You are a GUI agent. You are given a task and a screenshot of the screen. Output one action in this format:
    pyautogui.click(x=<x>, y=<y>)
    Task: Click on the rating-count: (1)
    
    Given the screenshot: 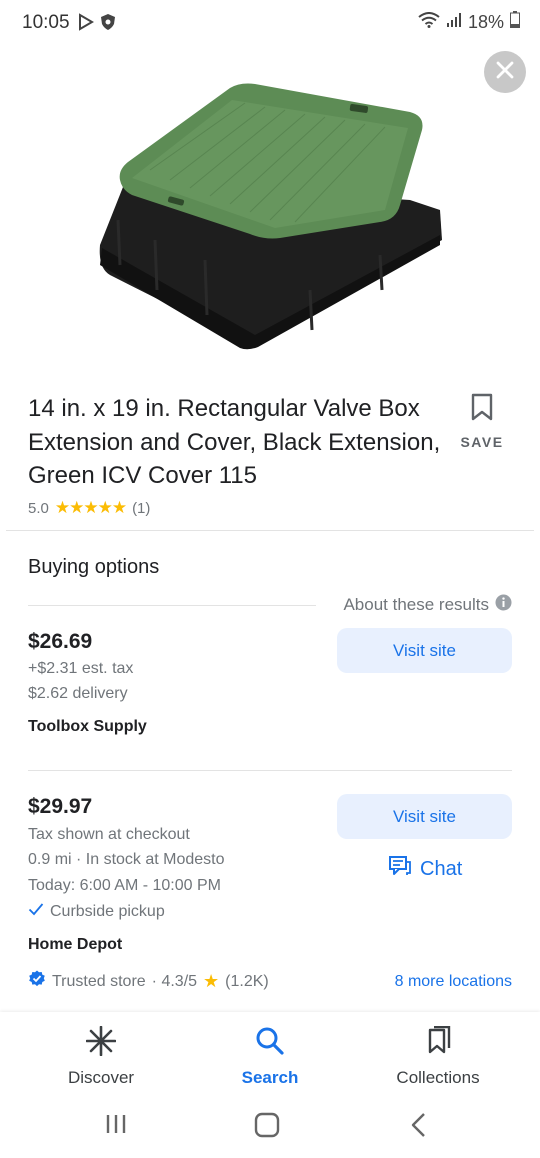 What is the action you would take?
    pyautogui.click(x=141, y=508)
    